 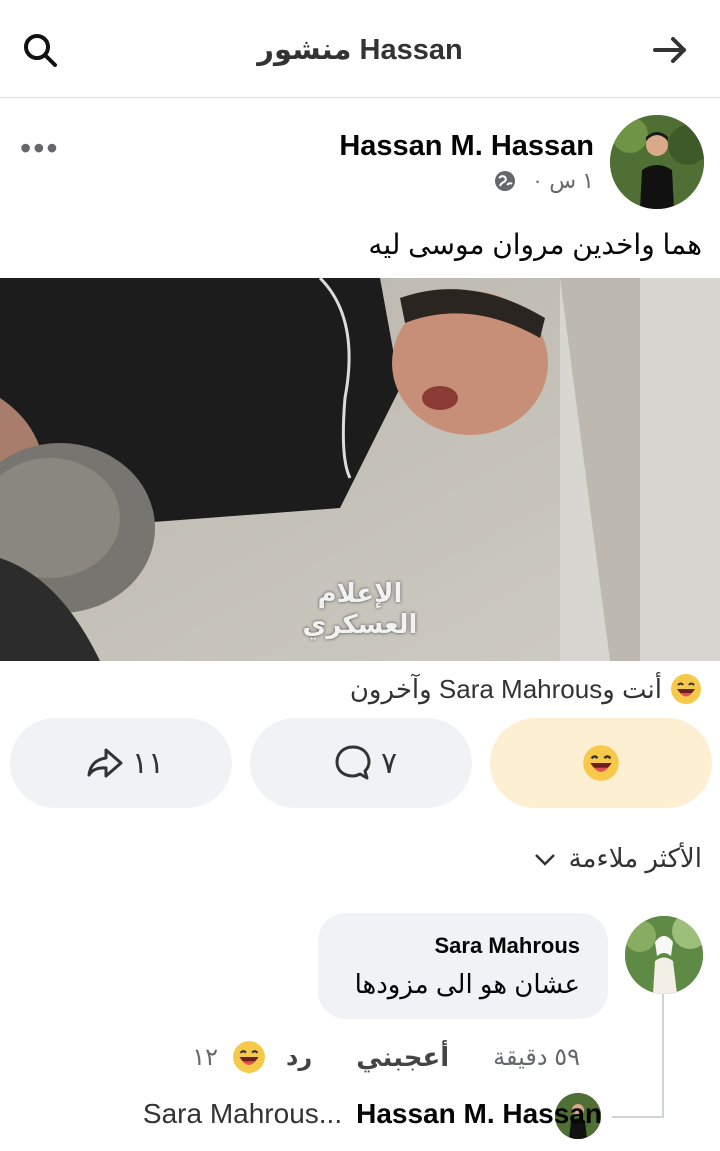 I want to click on comment-button: ٧, so click(x=361, y=763).